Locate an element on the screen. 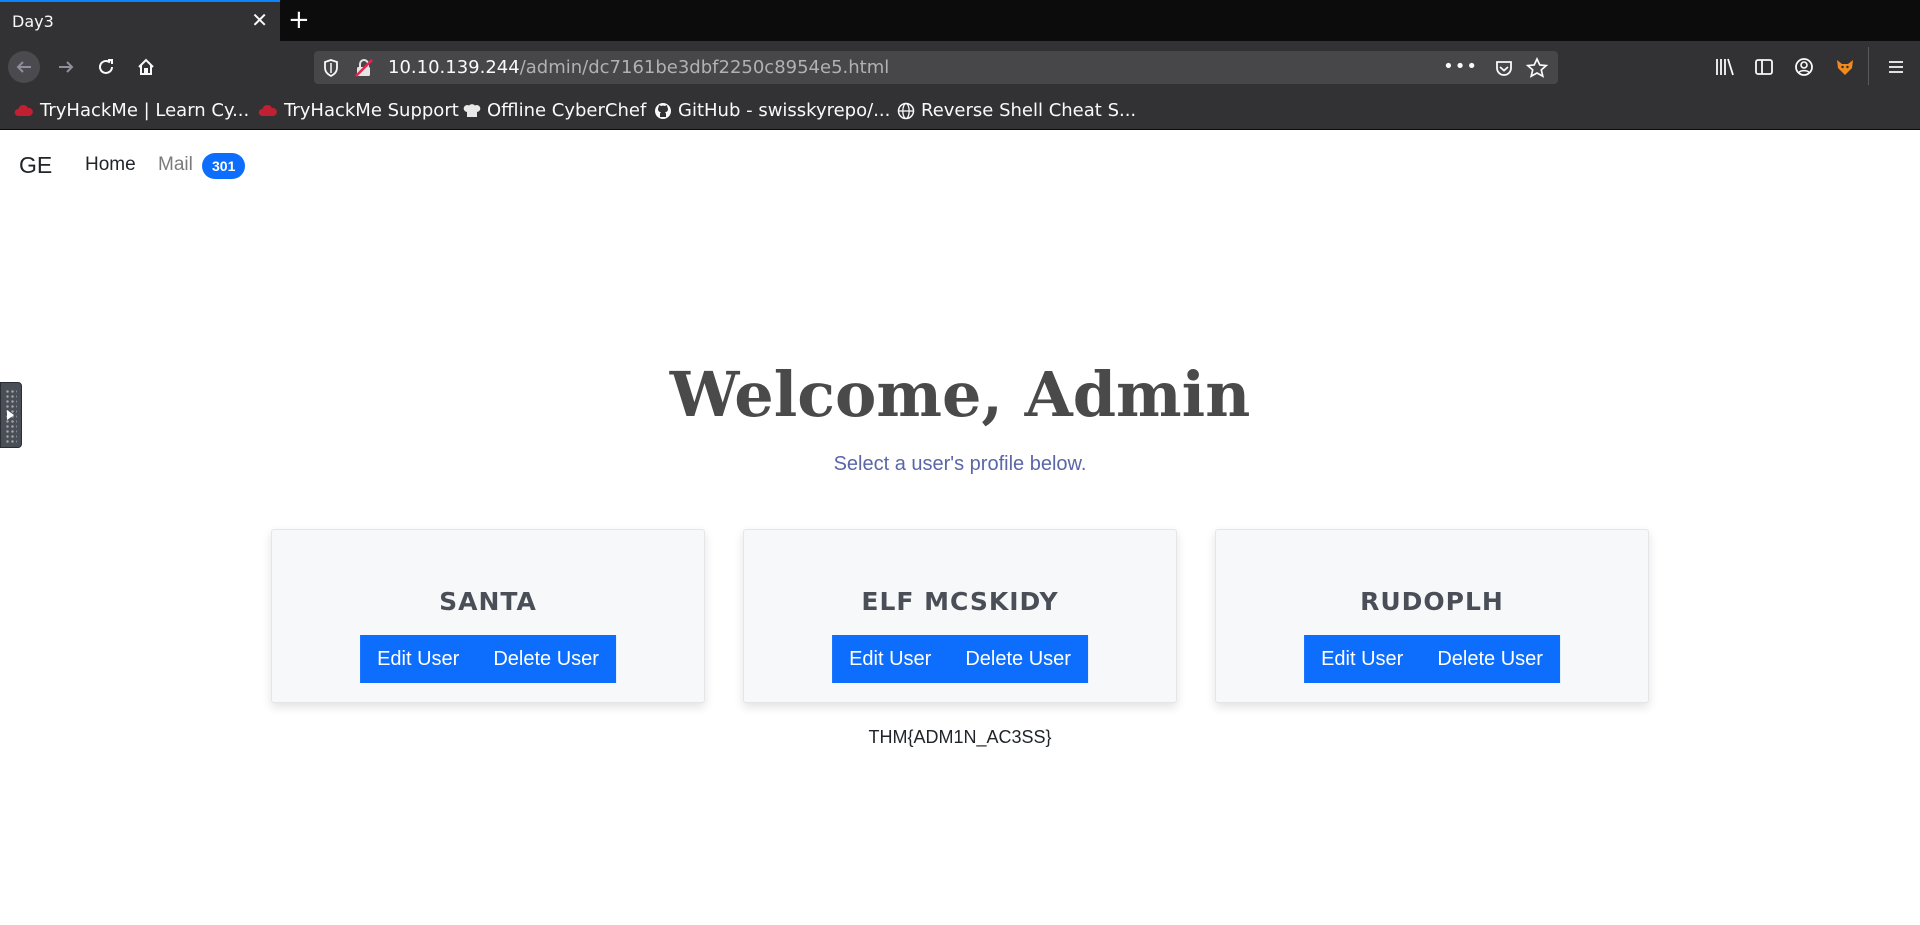 This screenshot has height=925, width=1920. github-icon is located at coordinates (663, 110).